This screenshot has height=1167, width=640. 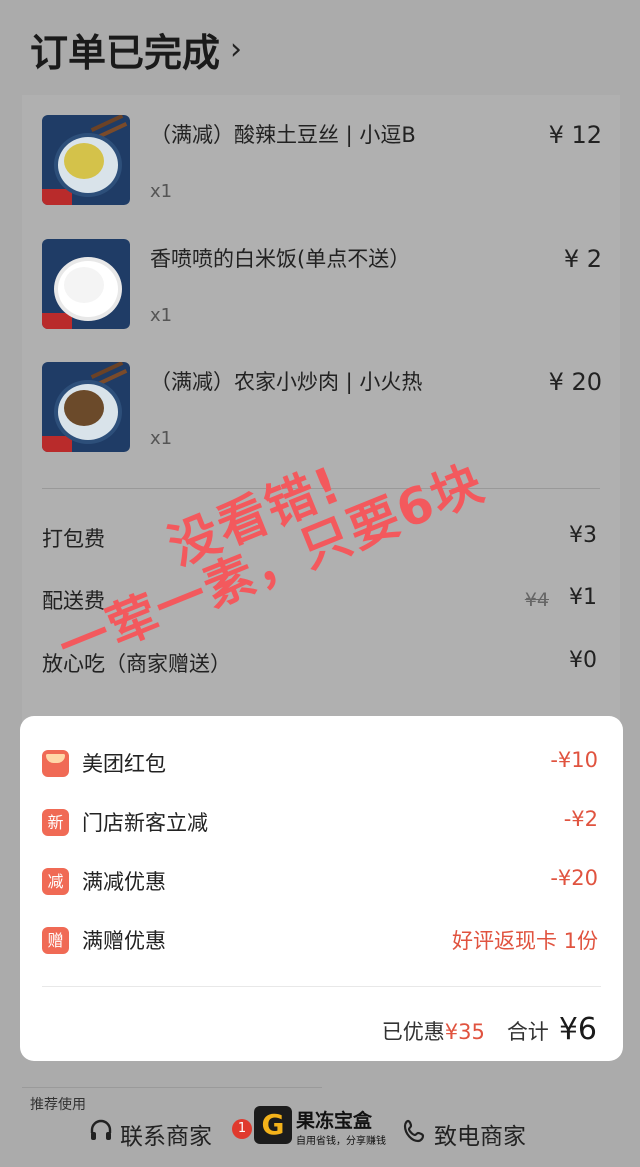 What do you see at coordinates (582, 259) in the screenshot?
I see `item-price: ¥ 2` at bounding box center [582, 259].